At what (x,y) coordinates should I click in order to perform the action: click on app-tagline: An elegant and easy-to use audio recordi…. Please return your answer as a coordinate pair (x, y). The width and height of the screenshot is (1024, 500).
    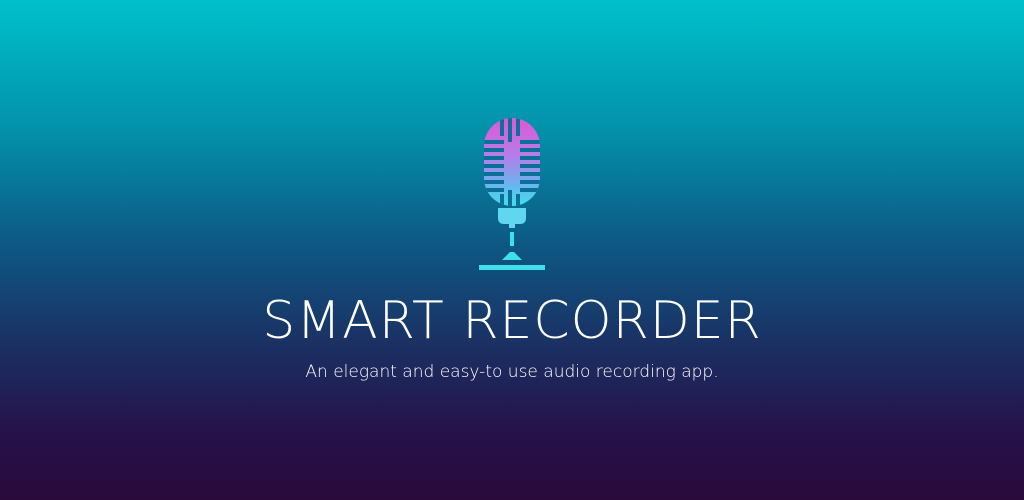
    Looking at the image, I should click on (512, 372).